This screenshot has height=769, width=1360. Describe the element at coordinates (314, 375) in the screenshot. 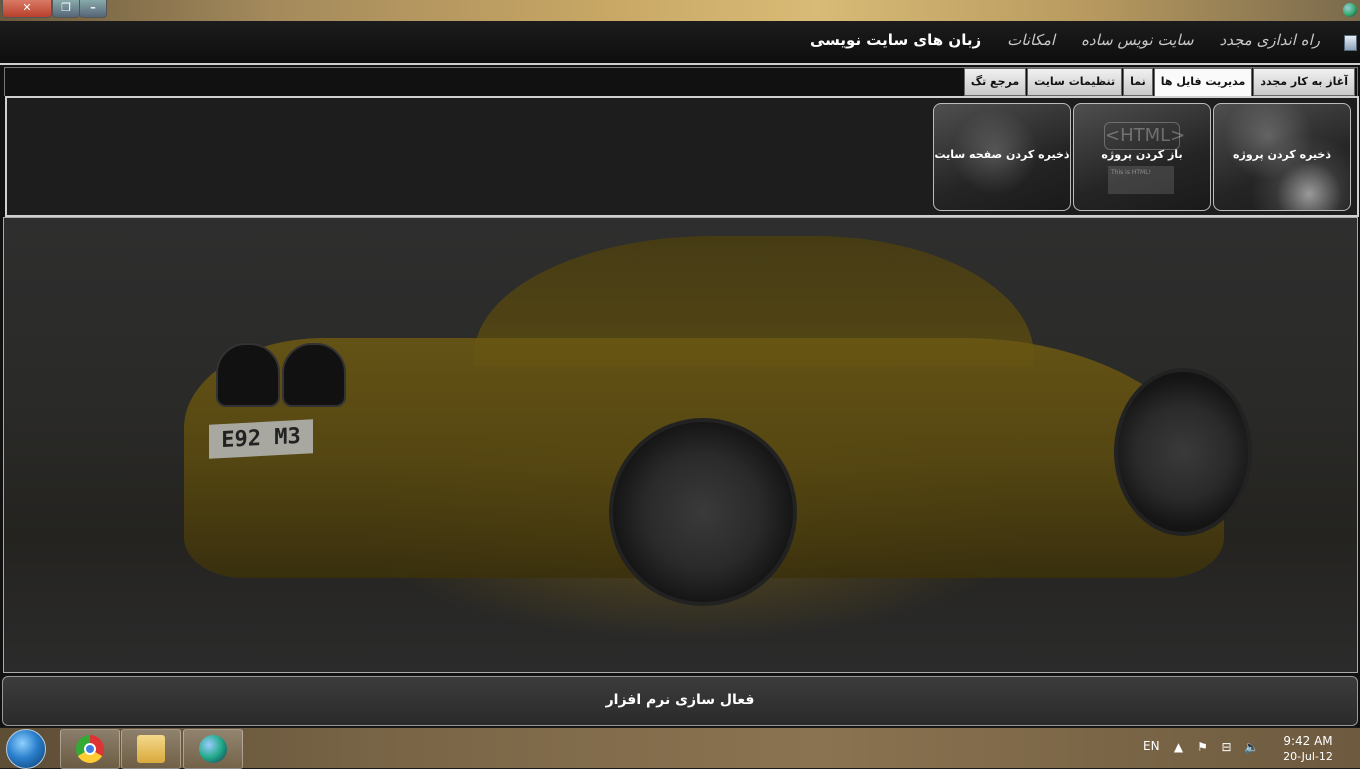

I see `car-grille-right` at that location.